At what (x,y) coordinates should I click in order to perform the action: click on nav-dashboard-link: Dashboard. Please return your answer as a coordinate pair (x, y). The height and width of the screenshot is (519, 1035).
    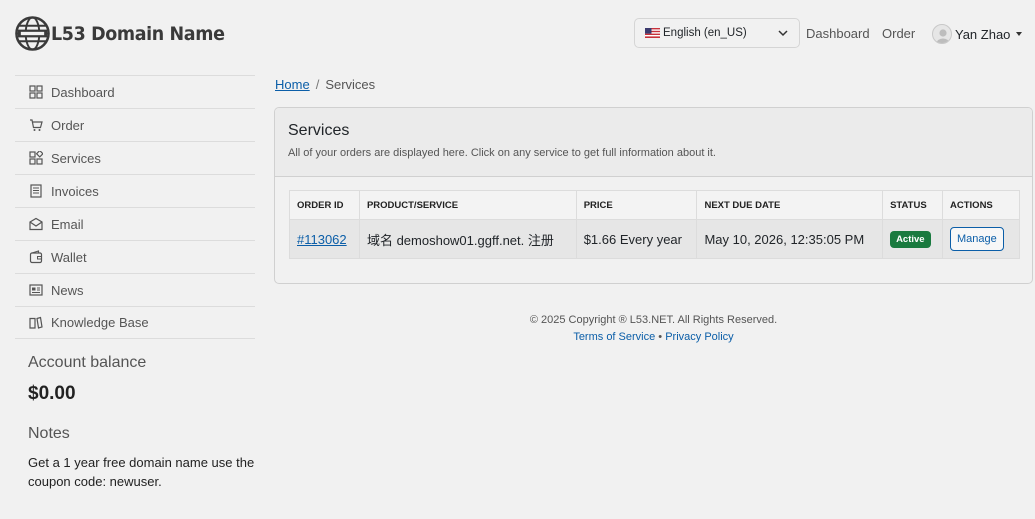
    Looking at the image, I should click on (838, 33).